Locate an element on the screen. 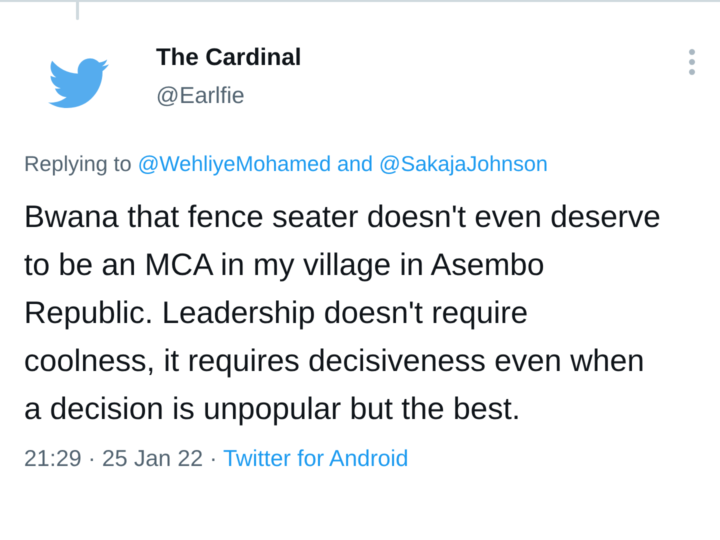  replying-to-text: Replying to @WehliyeMohamed and @SakajaJohnson is located at coordinates (286, 164).